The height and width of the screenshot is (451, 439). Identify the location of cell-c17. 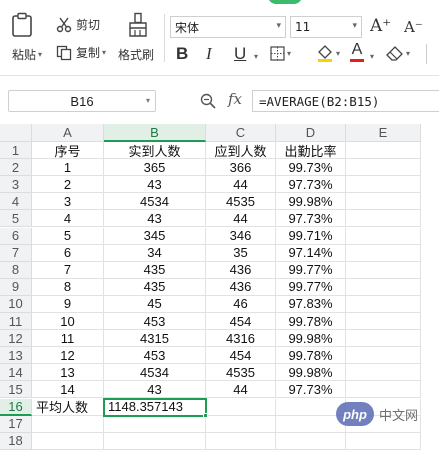
(241, 424).